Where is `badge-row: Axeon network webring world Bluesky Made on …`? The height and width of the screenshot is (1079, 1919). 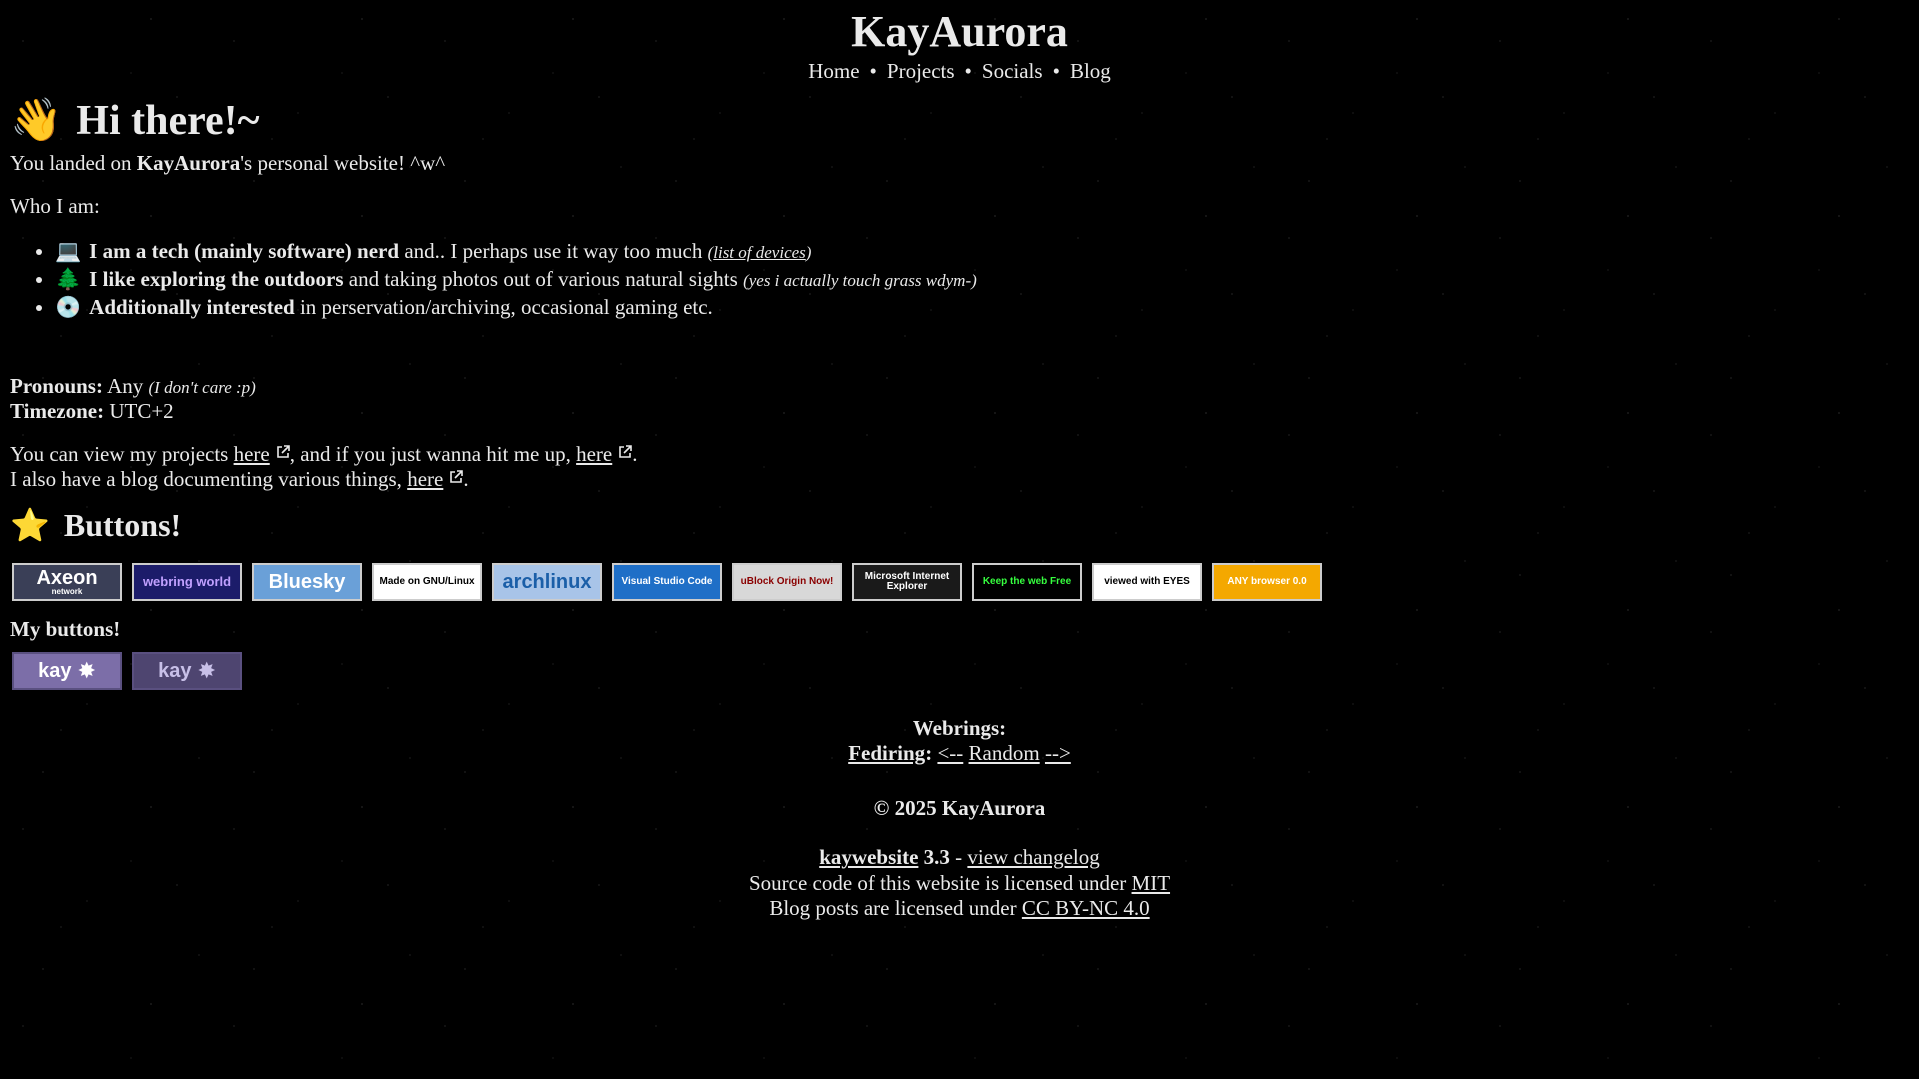
badge-row: Axeon network webring world Bluesky Made on … is located at coordinates (965, 581).